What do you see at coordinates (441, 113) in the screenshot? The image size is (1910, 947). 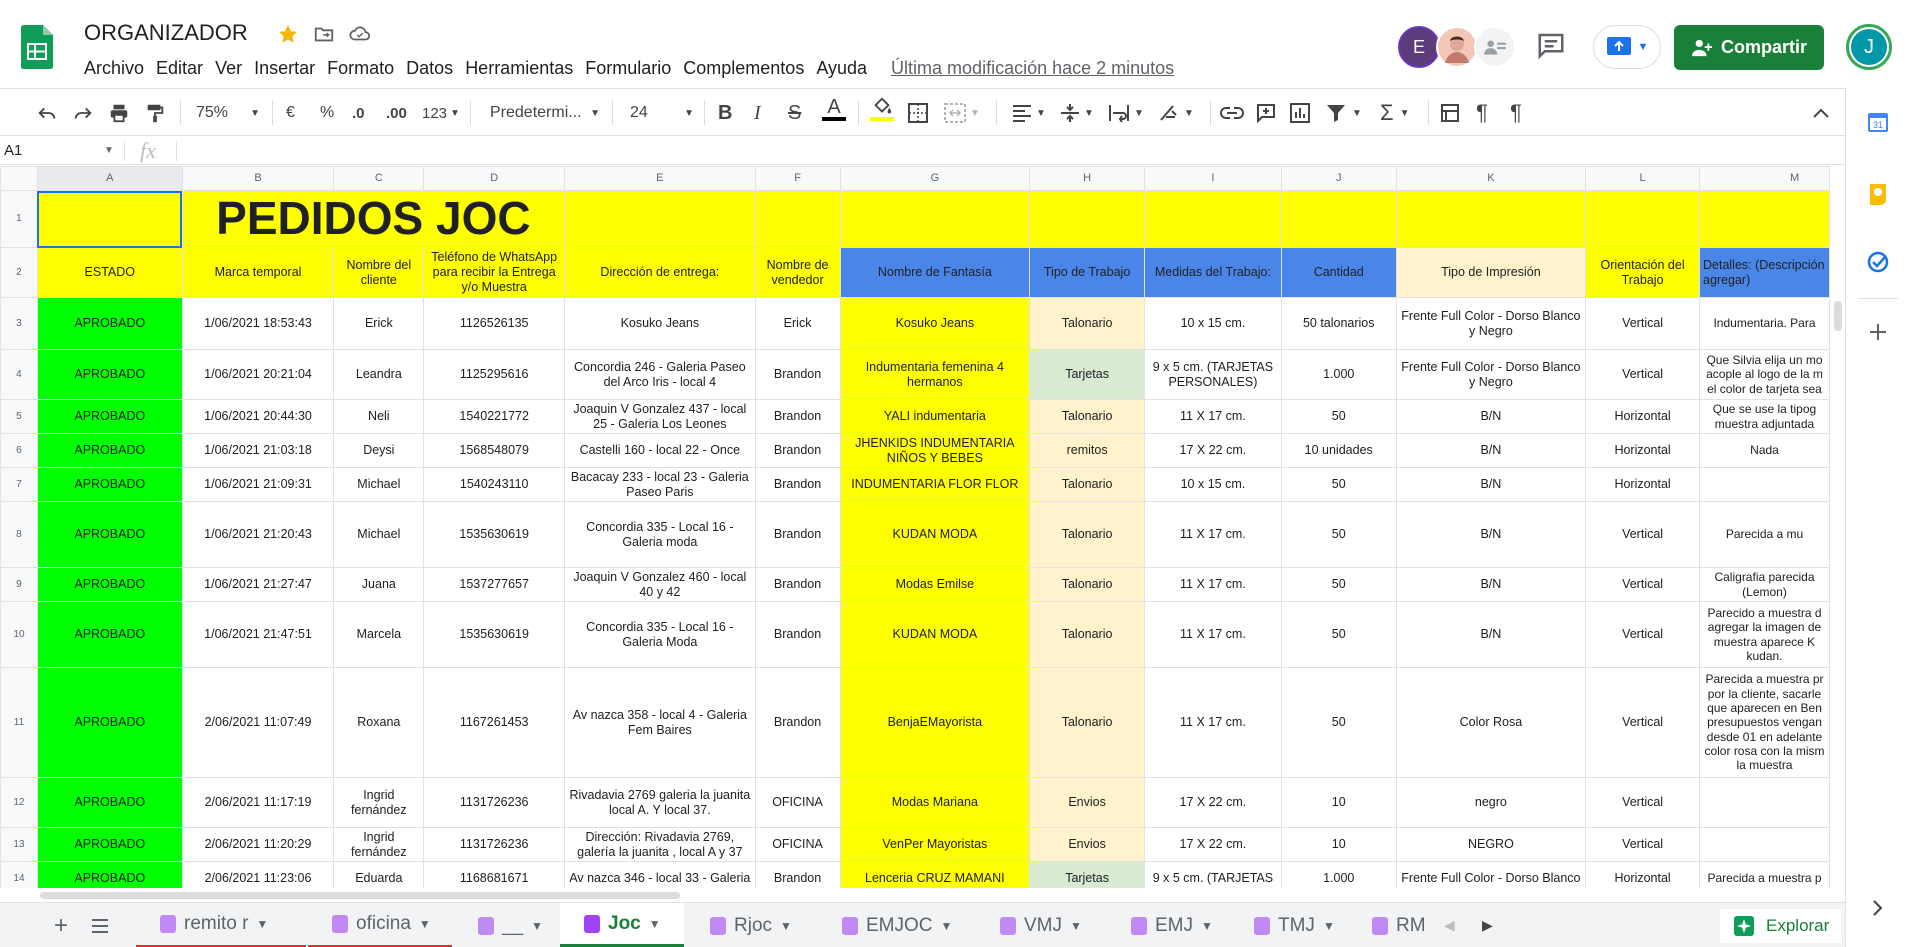 I see `more-formats-button: 123 ▼` at bounding box center [441, 113].